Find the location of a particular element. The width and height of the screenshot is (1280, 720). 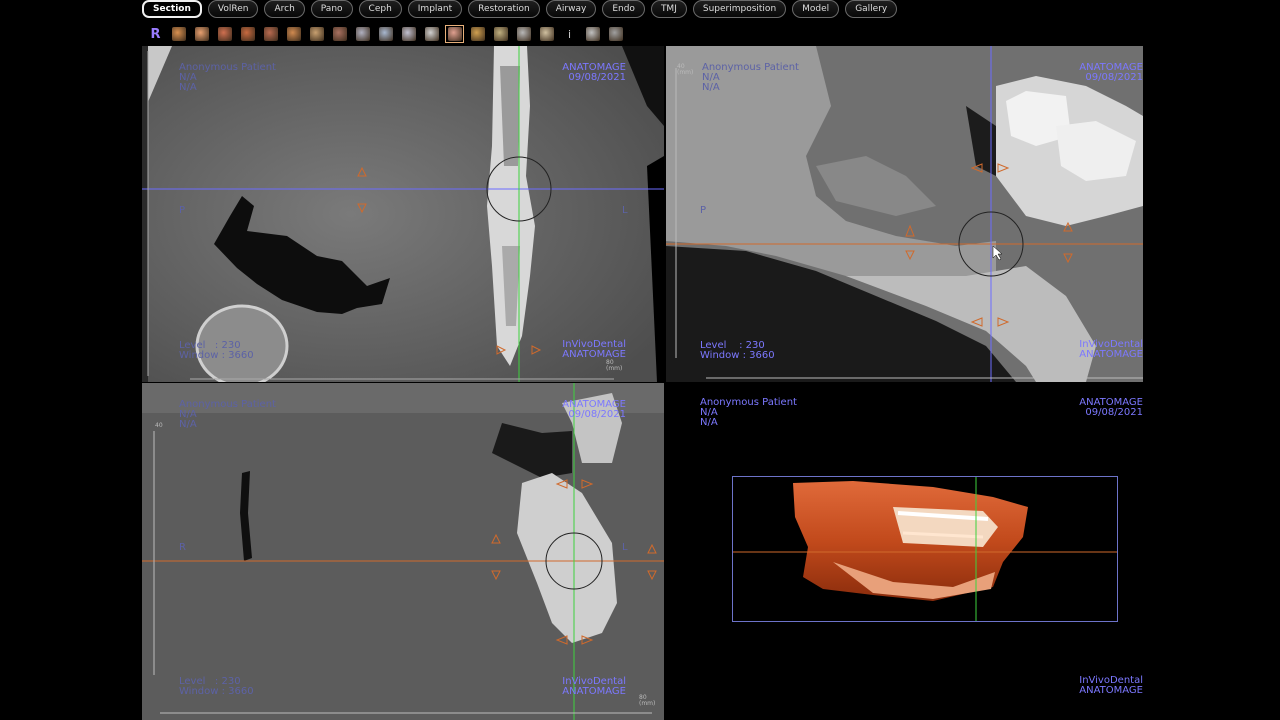

face-tilt-icon-glyph is located at coordinates (224, 34).